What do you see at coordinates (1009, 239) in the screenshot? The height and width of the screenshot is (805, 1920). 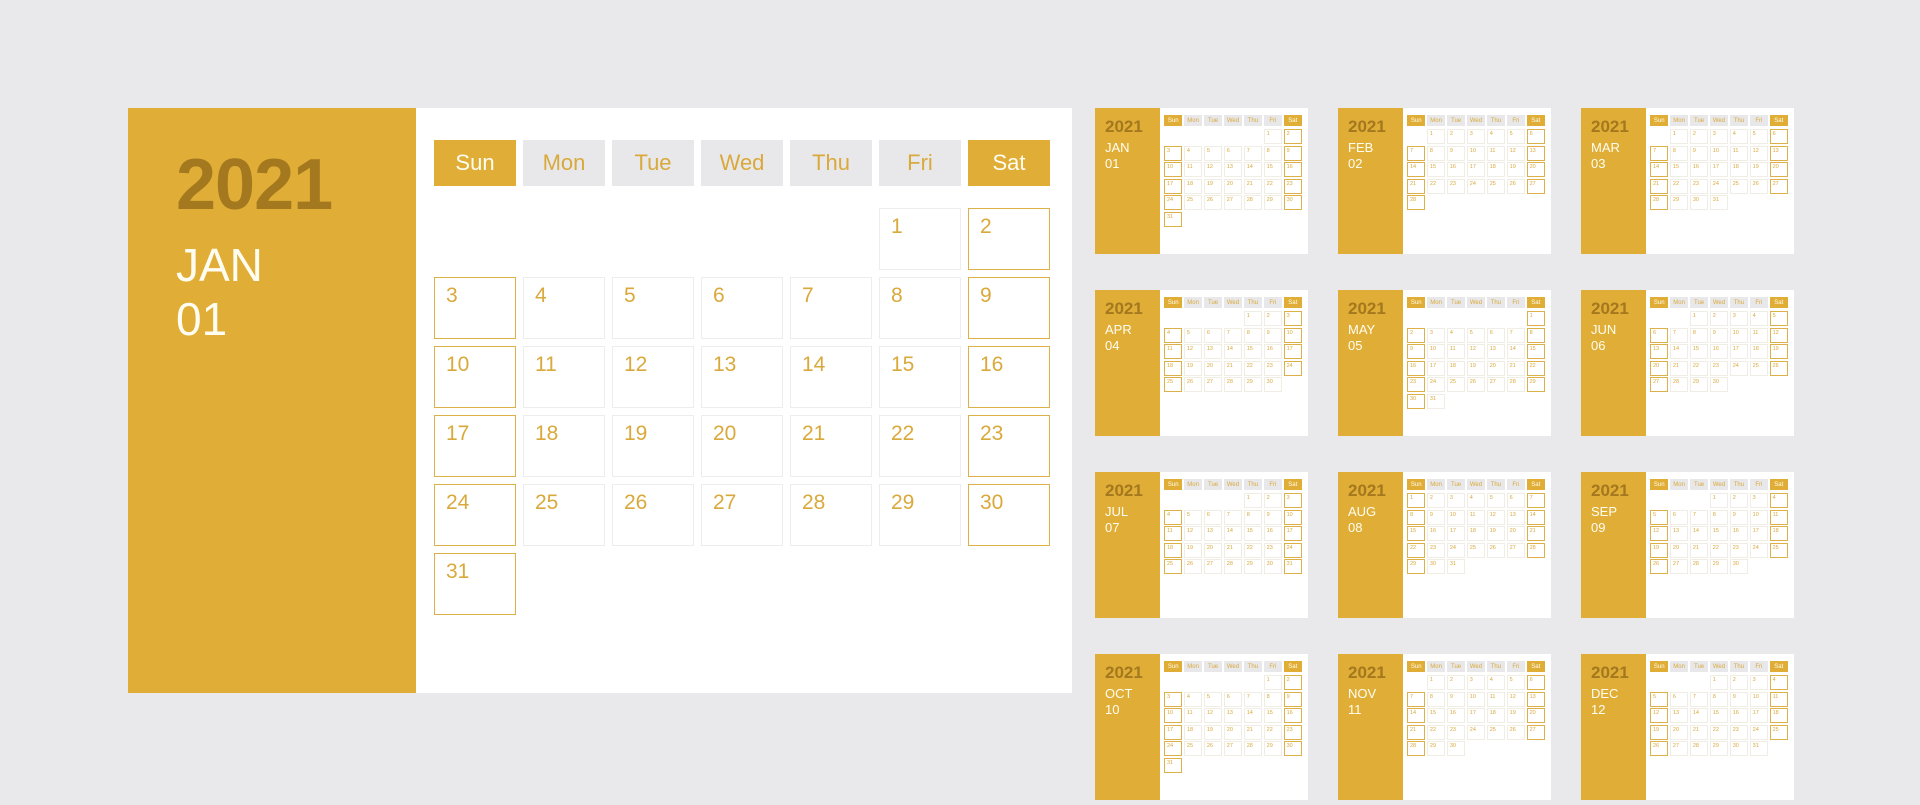 I see `featured-day-cell: 2` at bounding box center [1009, 239].